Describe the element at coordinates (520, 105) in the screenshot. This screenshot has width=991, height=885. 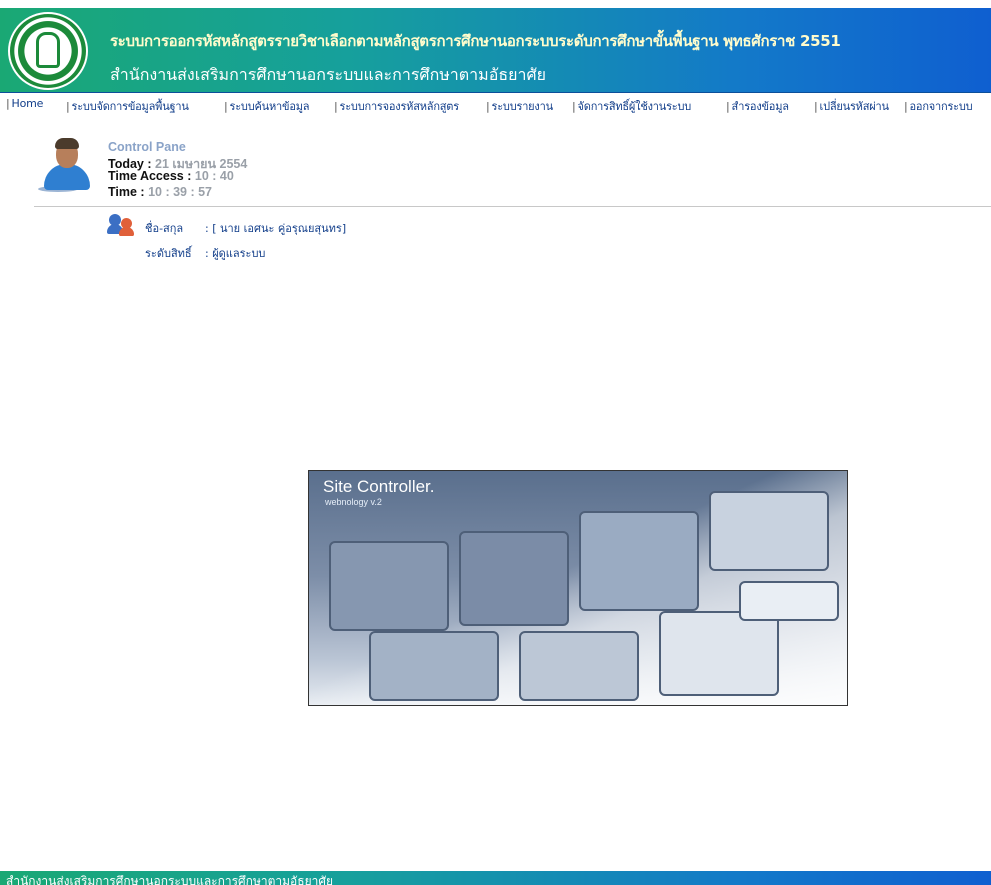
I see `nav-reports: ระบบรายงาน` at that location.